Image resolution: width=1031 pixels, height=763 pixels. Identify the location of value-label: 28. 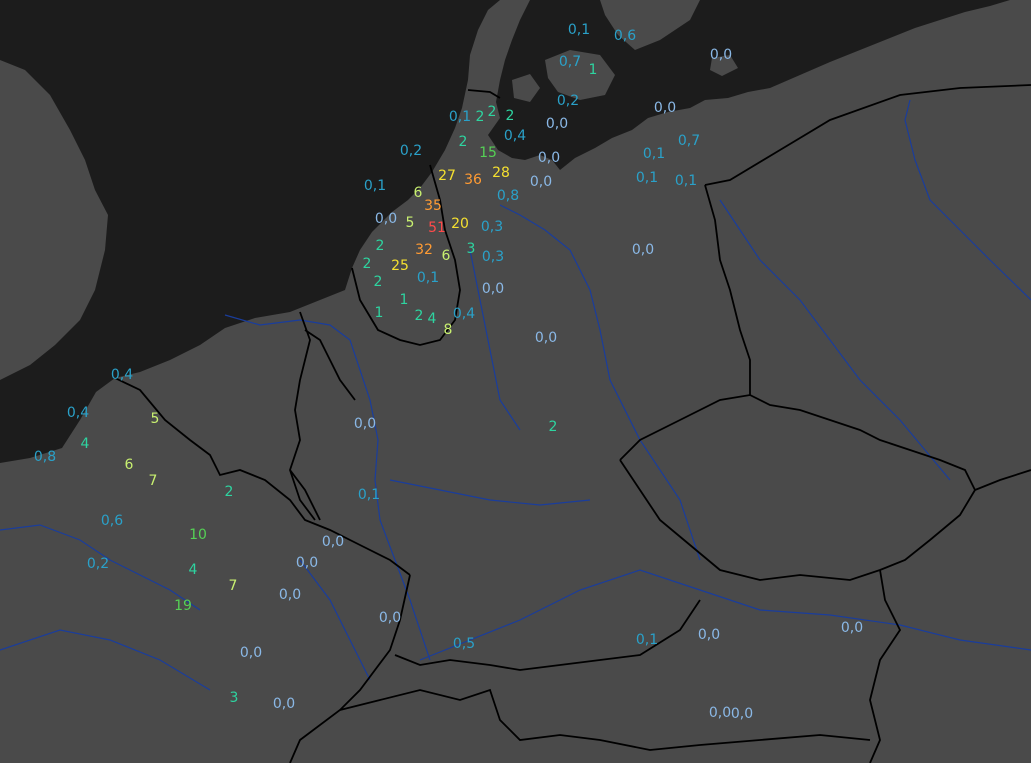
(501, 173).